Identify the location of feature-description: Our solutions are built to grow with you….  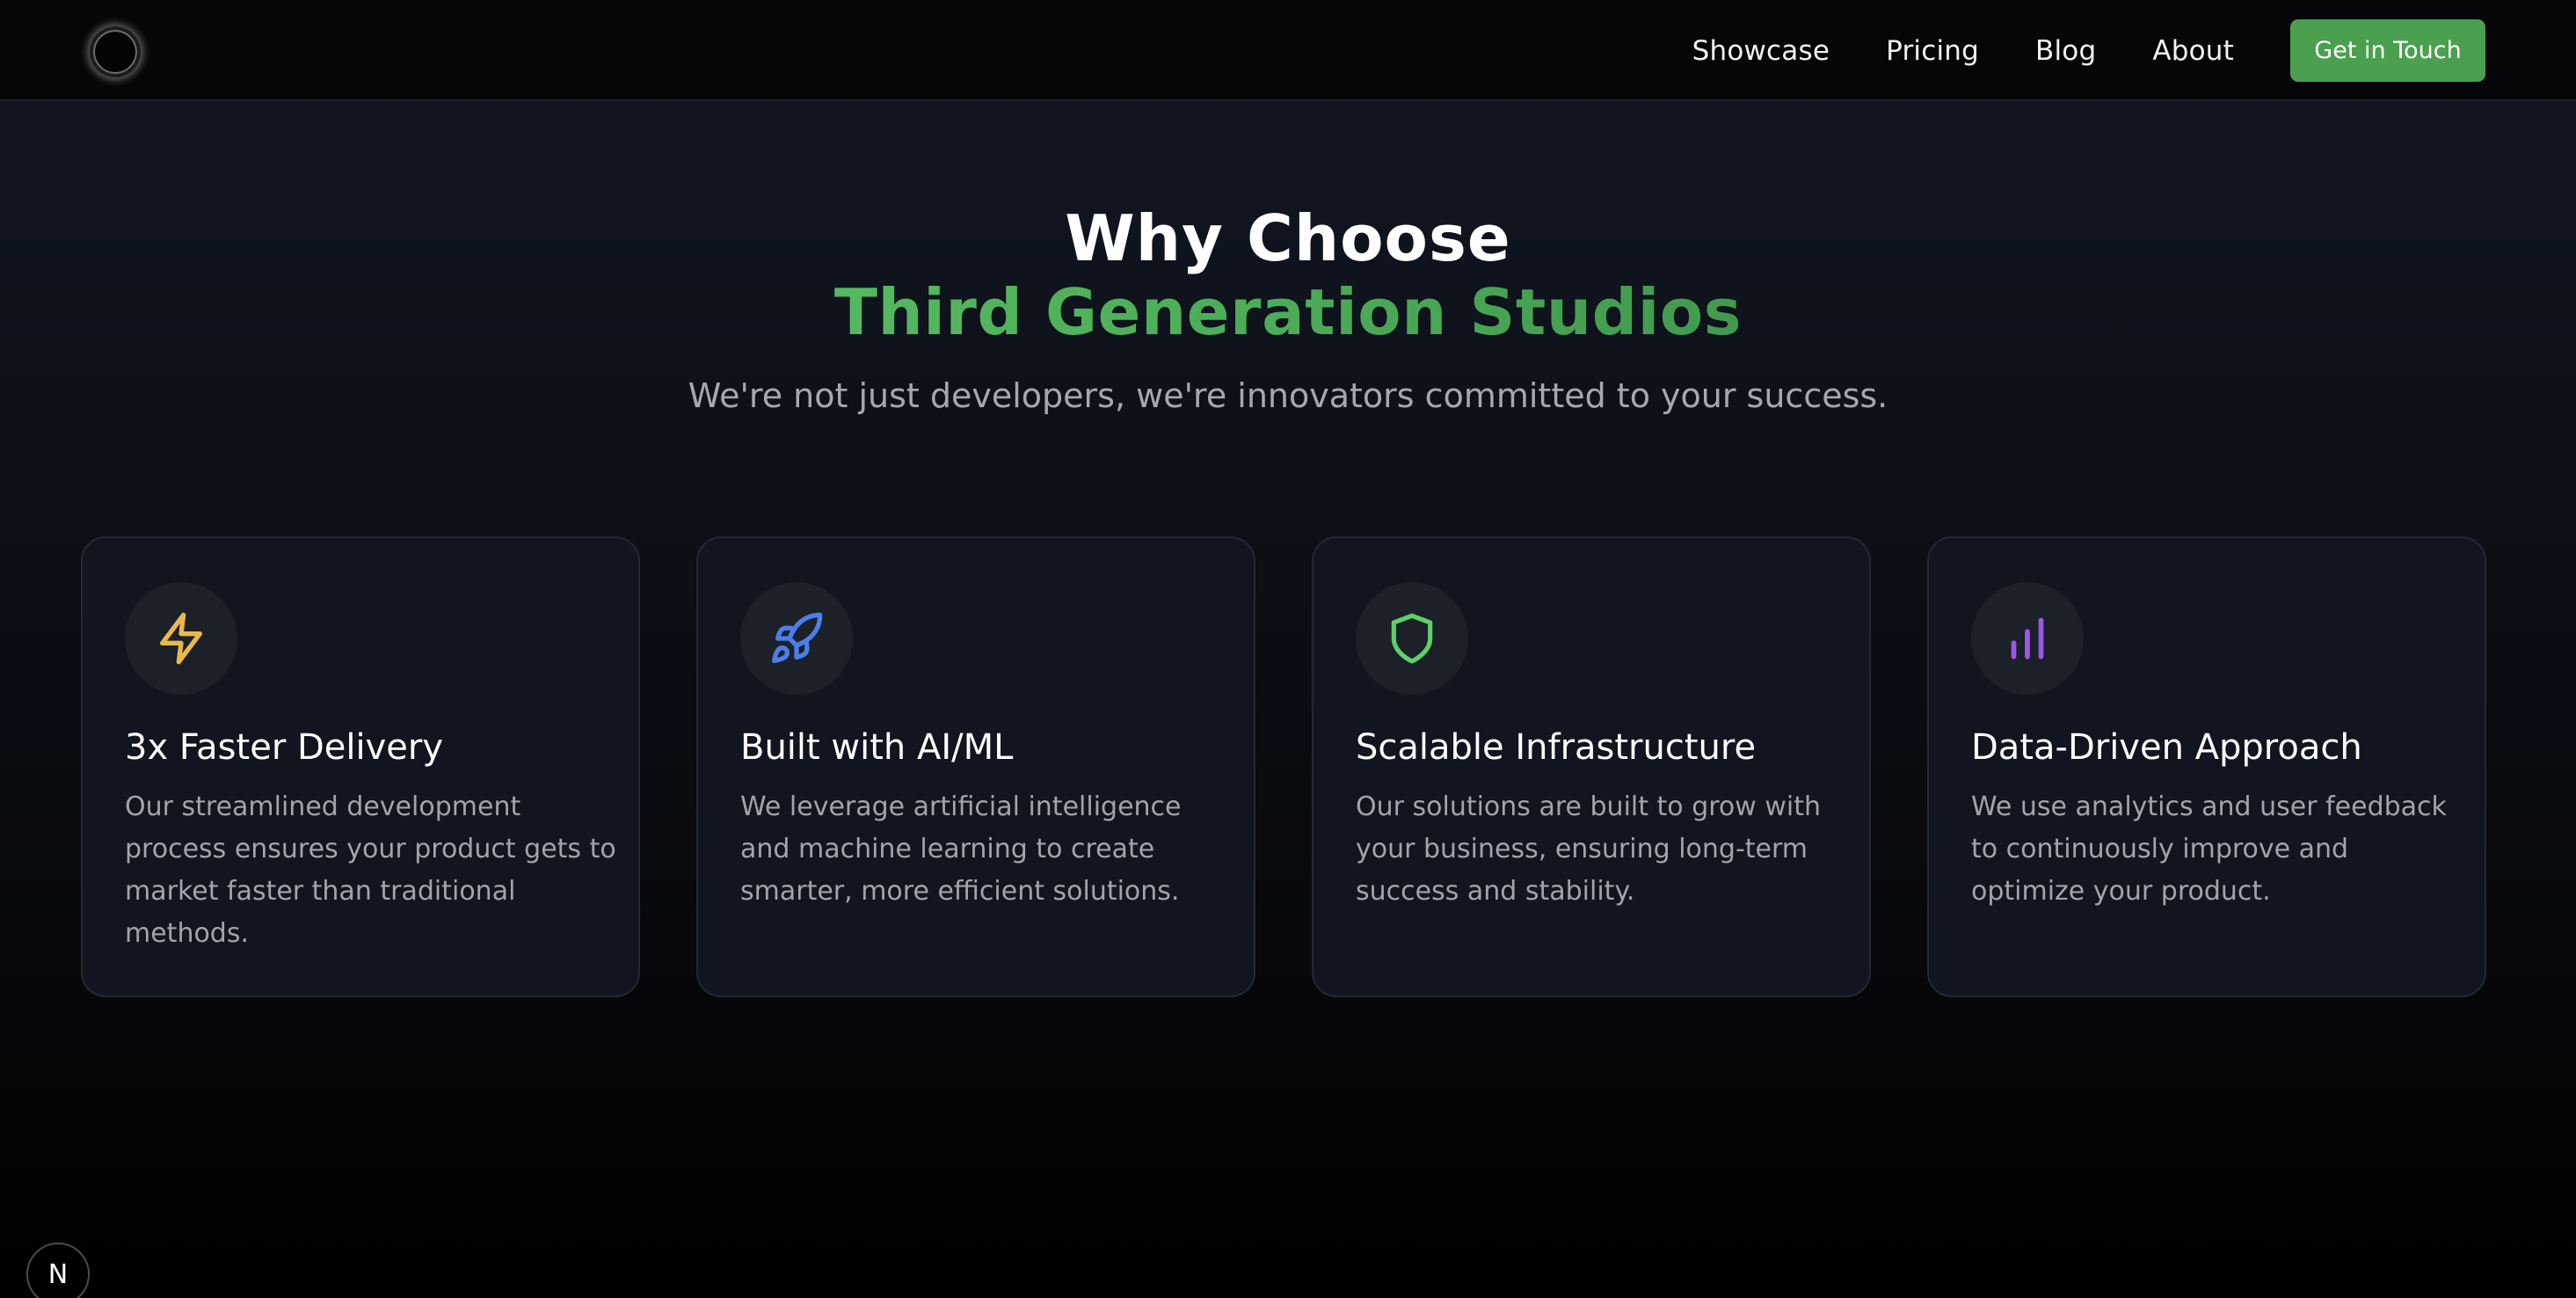
(1588, 849).